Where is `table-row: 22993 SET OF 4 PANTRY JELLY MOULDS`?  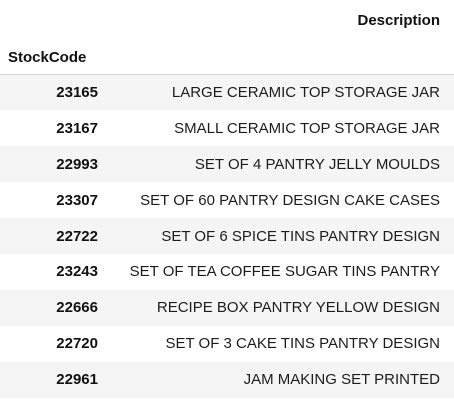
table-row: 22993 SET OF 4 PANTRY JELLY MOULDS is located at coordinates (227, 164).